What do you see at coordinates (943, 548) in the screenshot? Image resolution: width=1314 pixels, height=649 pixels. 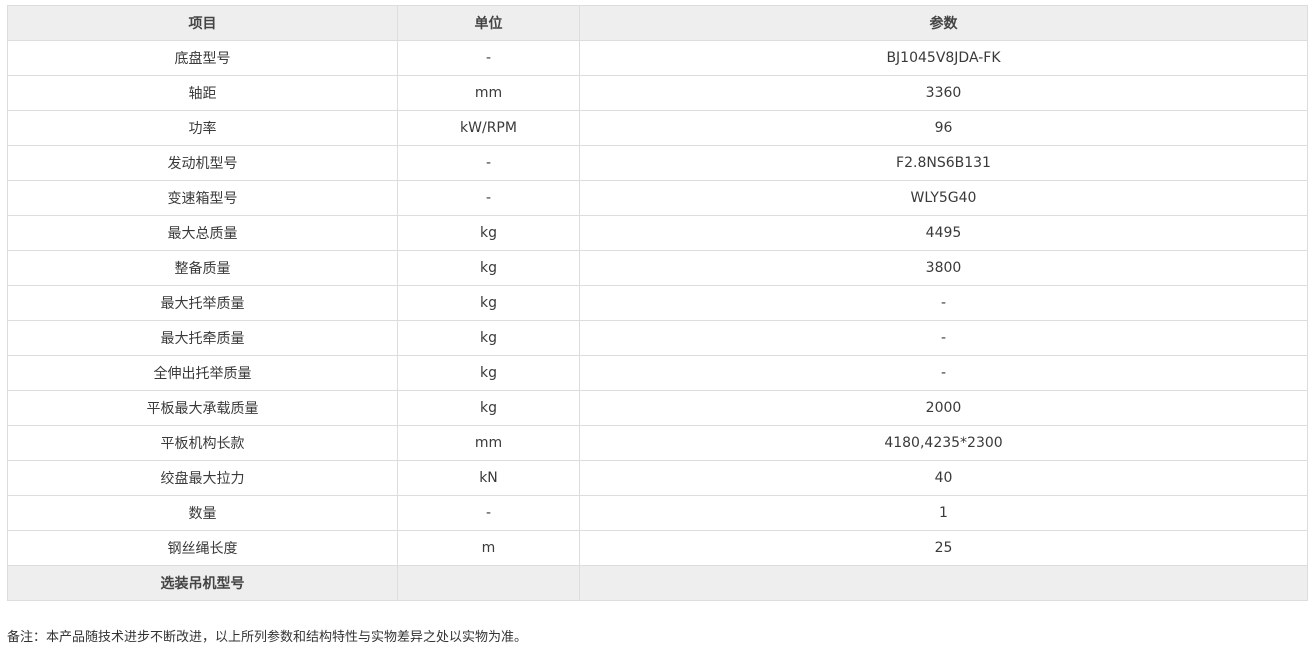 I see `value-cell: 25` at bounding box center [943, 548].